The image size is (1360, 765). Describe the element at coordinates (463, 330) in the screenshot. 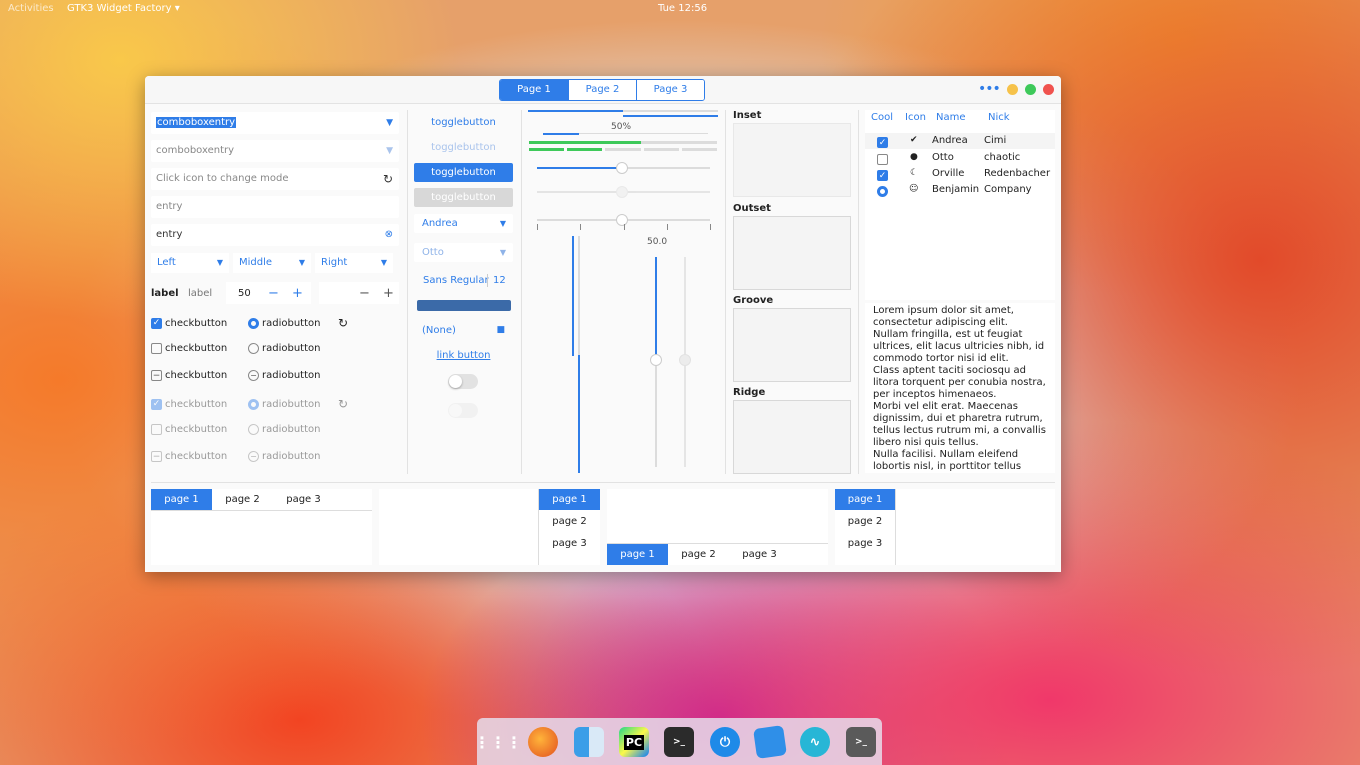

I see `file-chooser-button: (None) ■` at that location.